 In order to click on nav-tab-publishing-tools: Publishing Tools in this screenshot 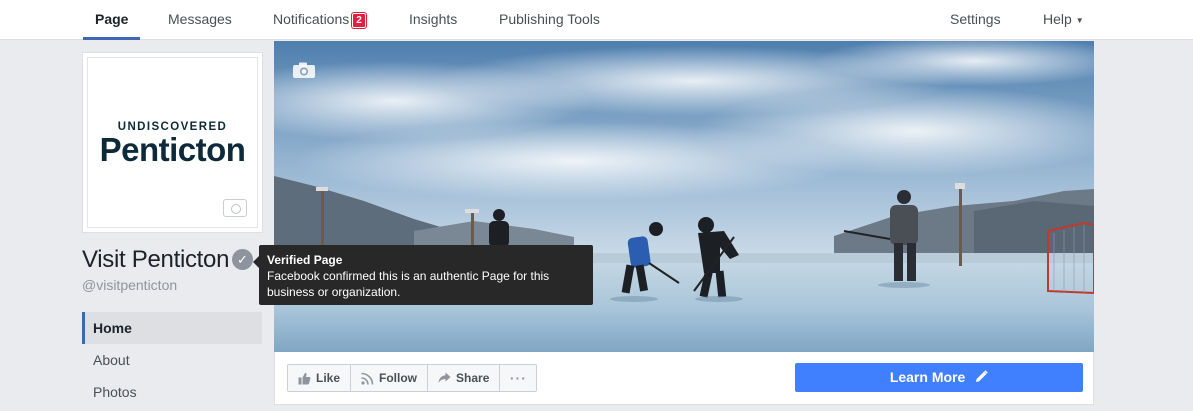, I will do `click(549, 20)`.